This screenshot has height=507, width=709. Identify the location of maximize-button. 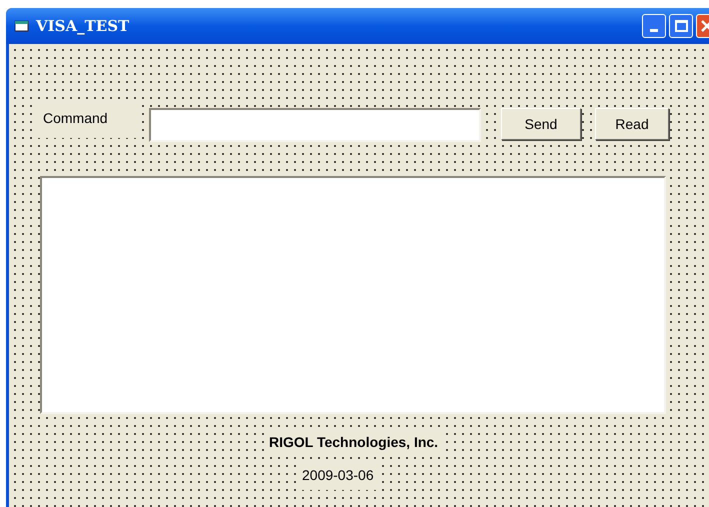
(681, 26).